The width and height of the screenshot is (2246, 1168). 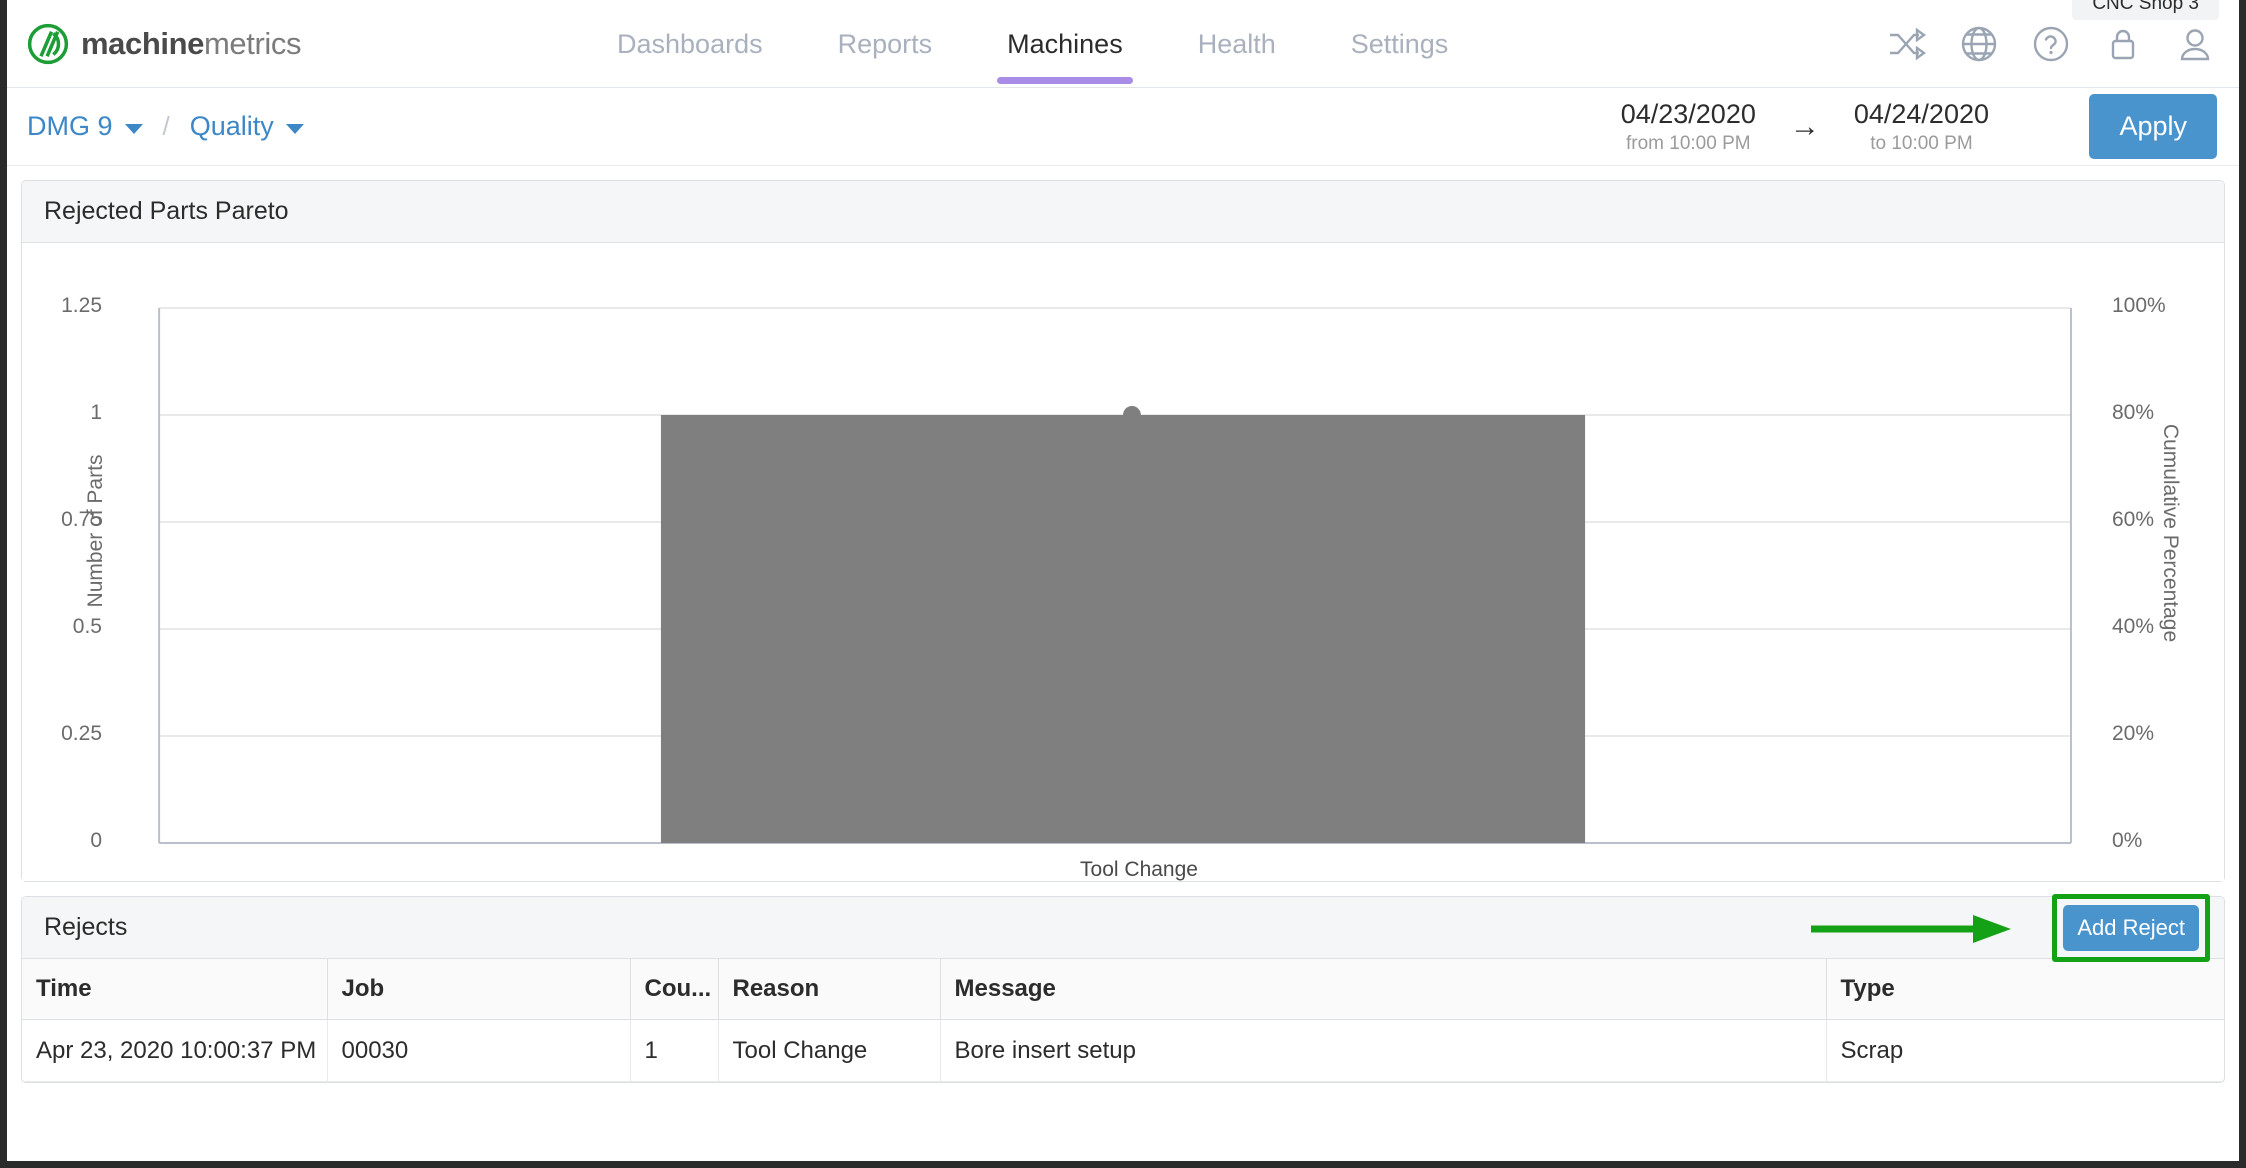 I want to click on brand-logo-group: machinemetrics, so click(x=164, y=44).